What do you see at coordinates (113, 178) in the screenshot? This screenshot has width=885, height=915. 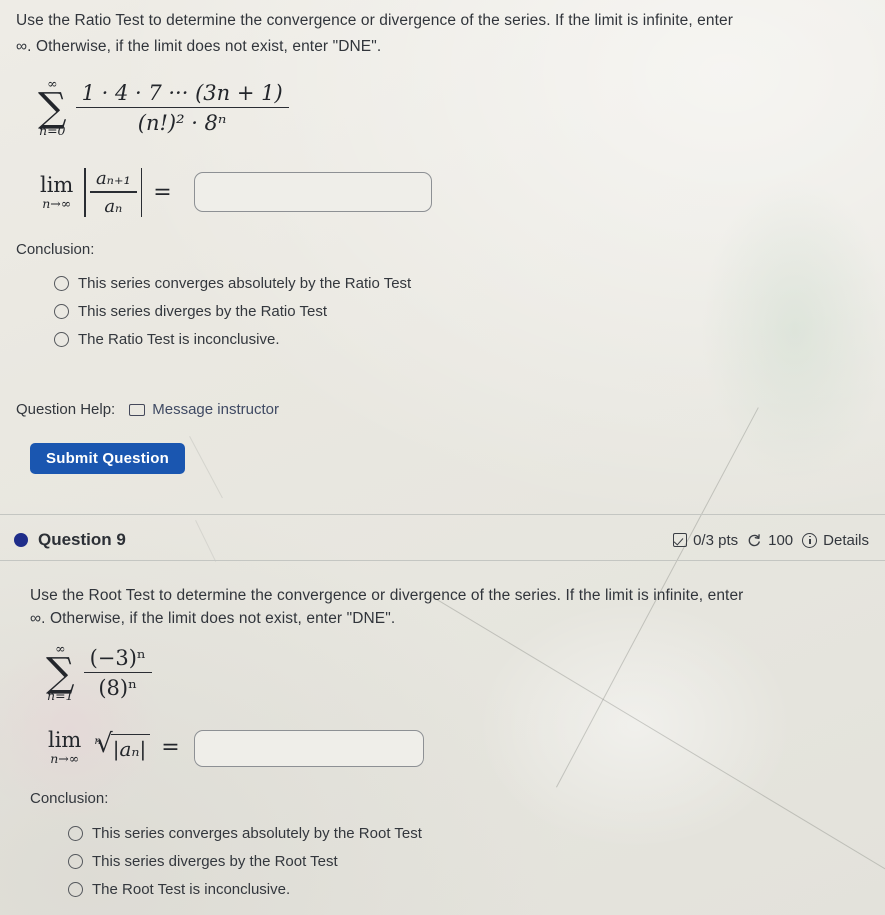 I see `question8-ratio-numerator: aₙ₊₁` at bounding box center [113, 178].